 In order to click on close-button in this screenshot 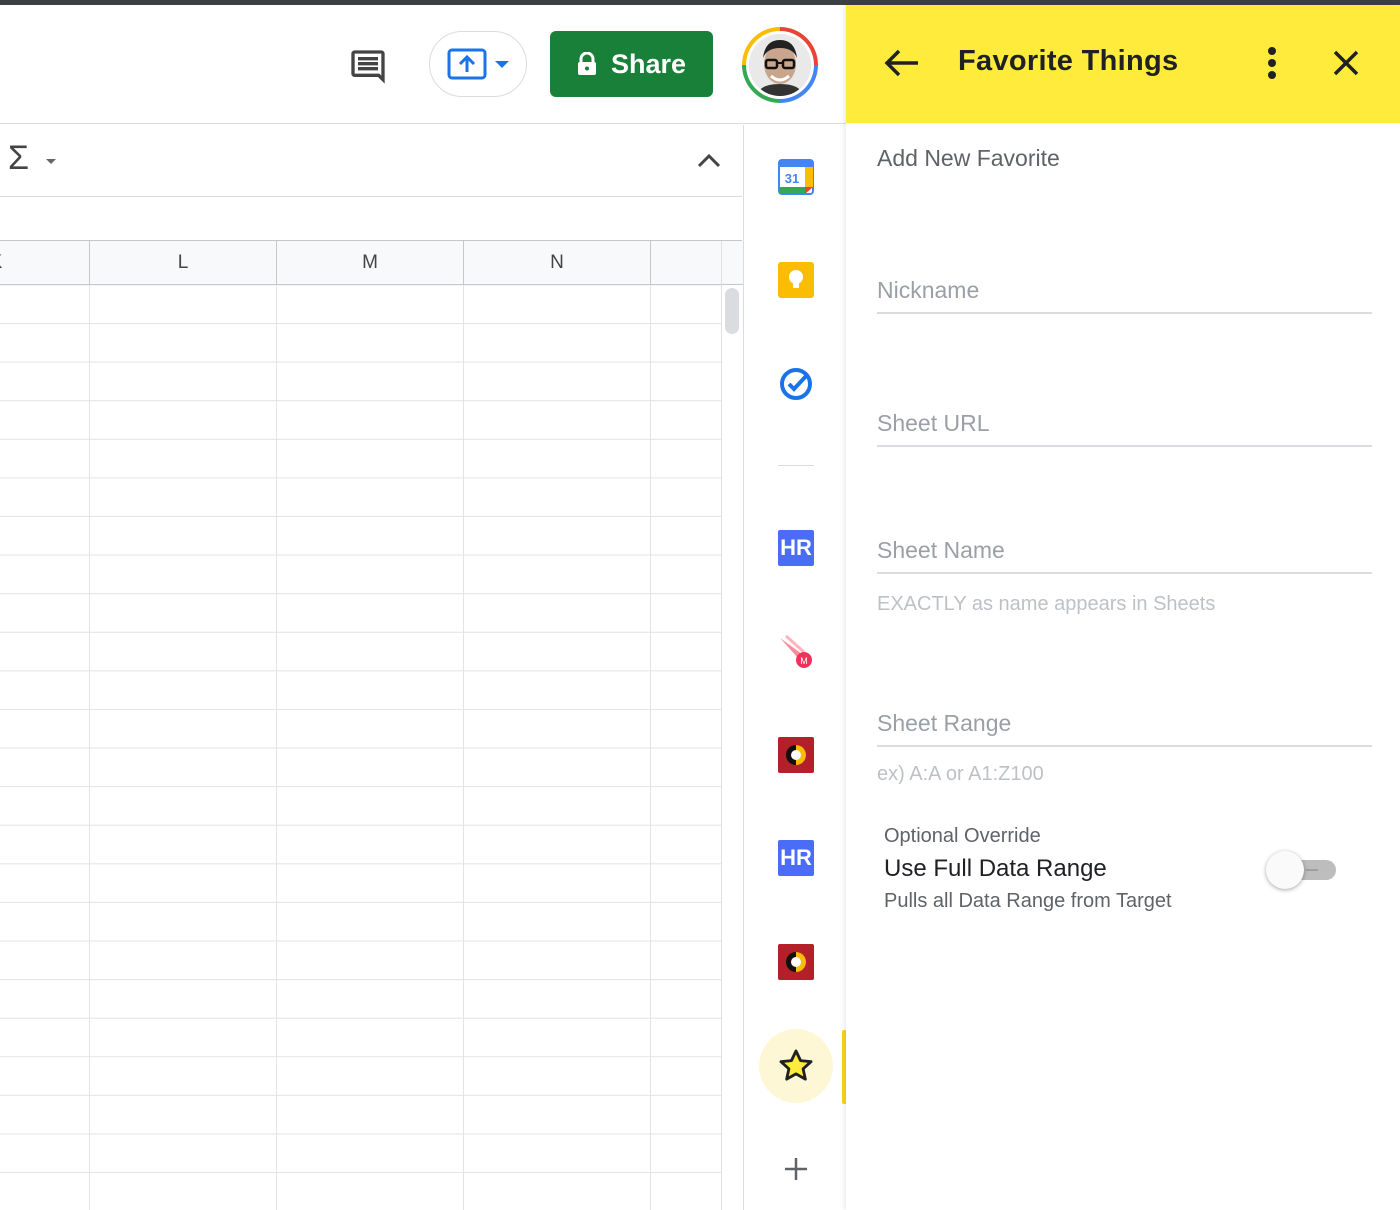, I will do `click(1346, 63)`.